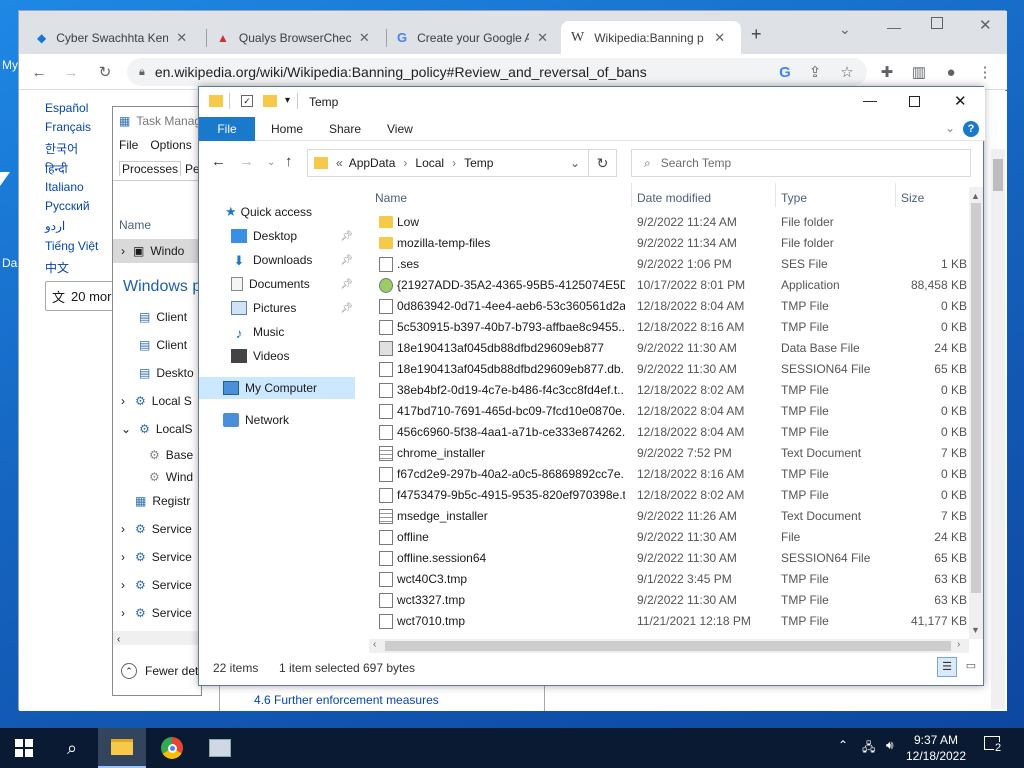 Image resolution: width=1024 pixels, height=768 pixels. I want to click on breadcrumb-temp: Temp, so click(478, 163).